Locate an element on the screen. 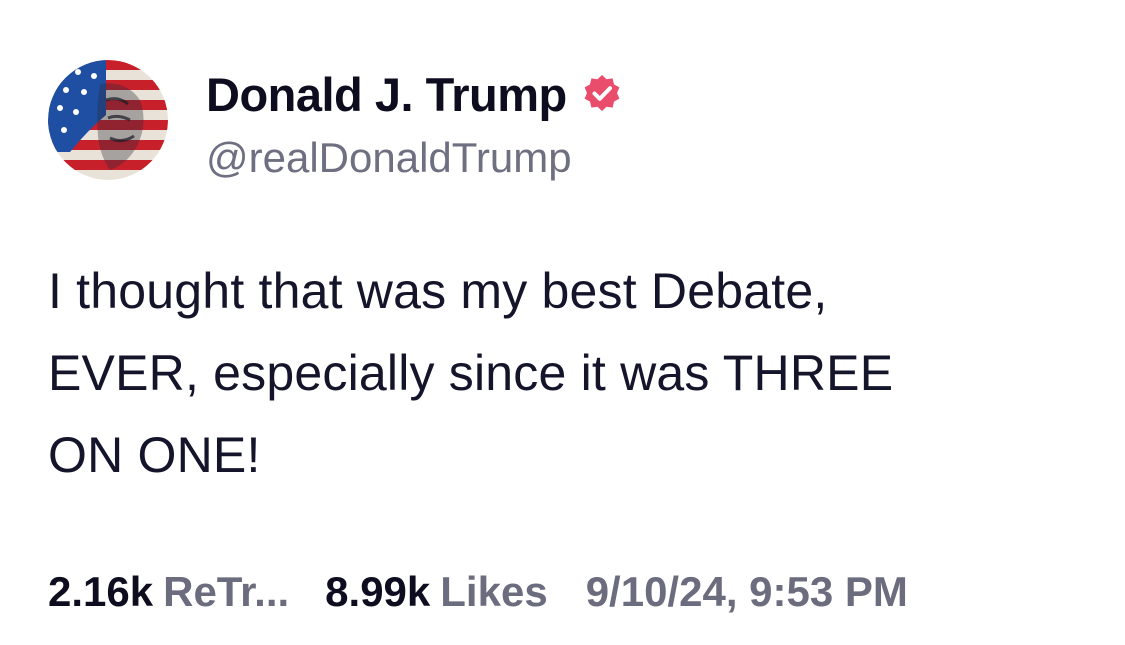 This screenshot has width=1125, height=645. avatar is located at coordinates (108, 120).